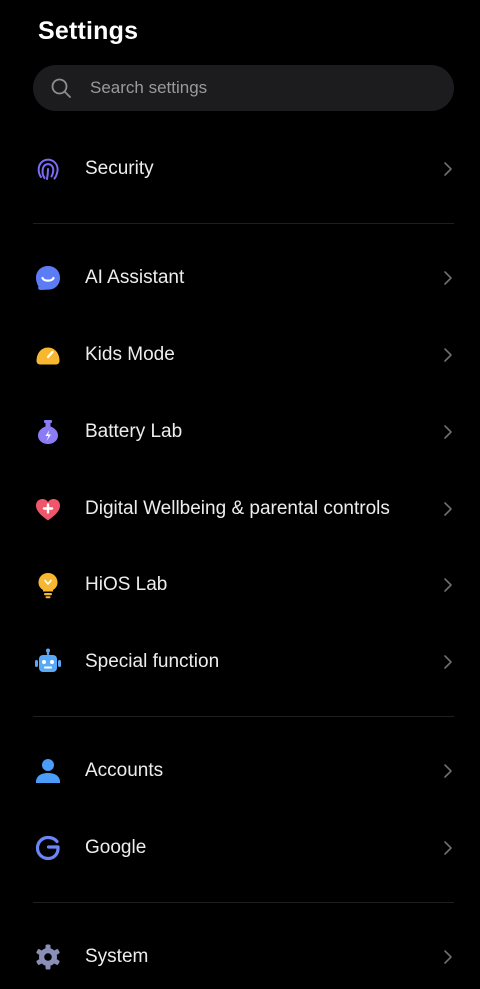 The image size is (480, 989). What do you see at coordinates (48, 957) in the screenshot?
I see `gear-icon` at bounding box center [48, 957].